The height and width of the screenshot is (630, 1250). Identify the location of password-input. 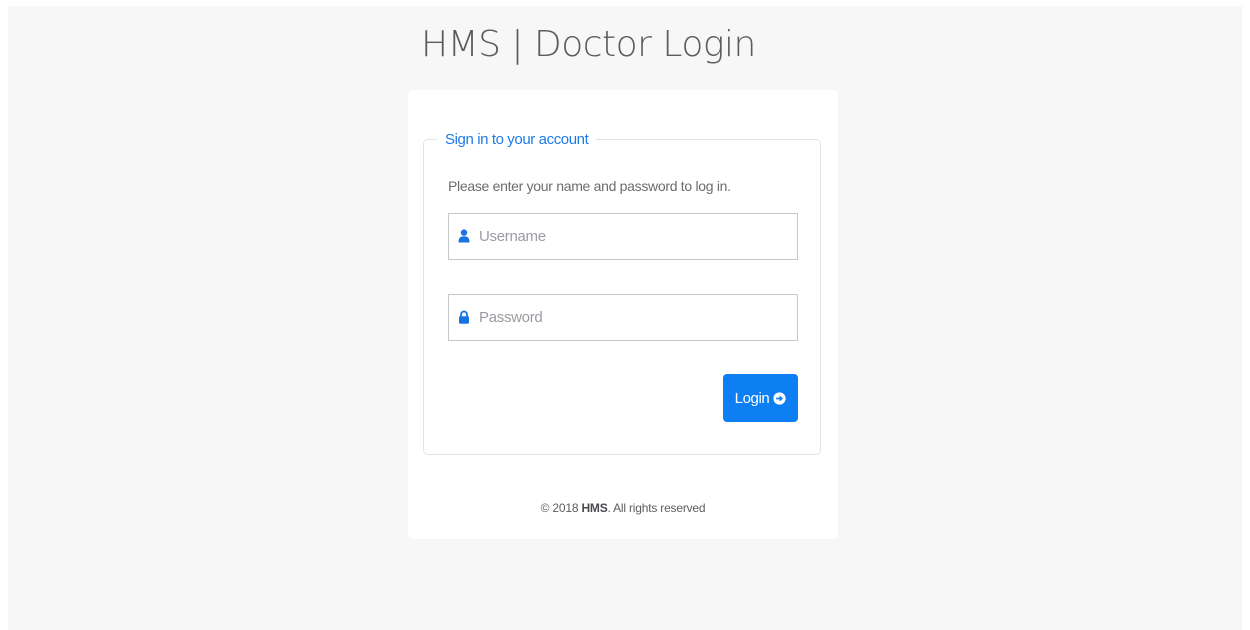
(634, 317).